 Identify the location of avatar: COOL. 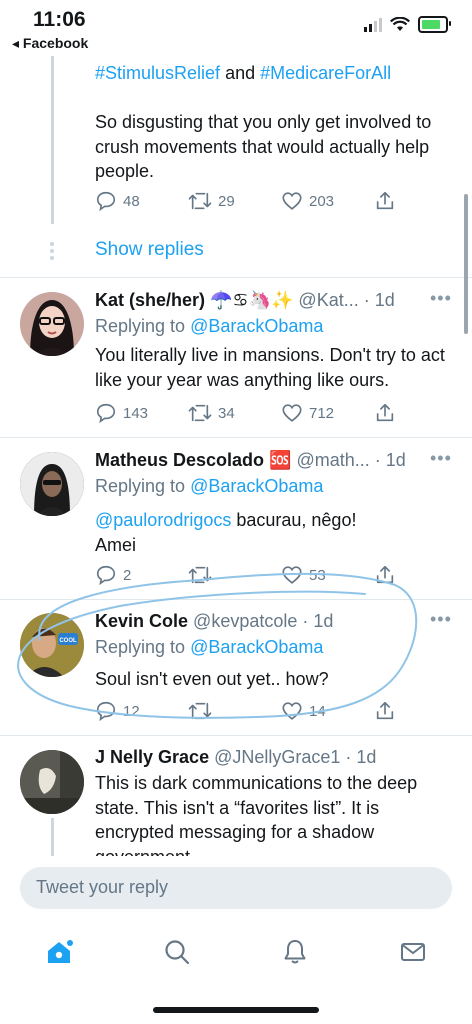
(52, 645).